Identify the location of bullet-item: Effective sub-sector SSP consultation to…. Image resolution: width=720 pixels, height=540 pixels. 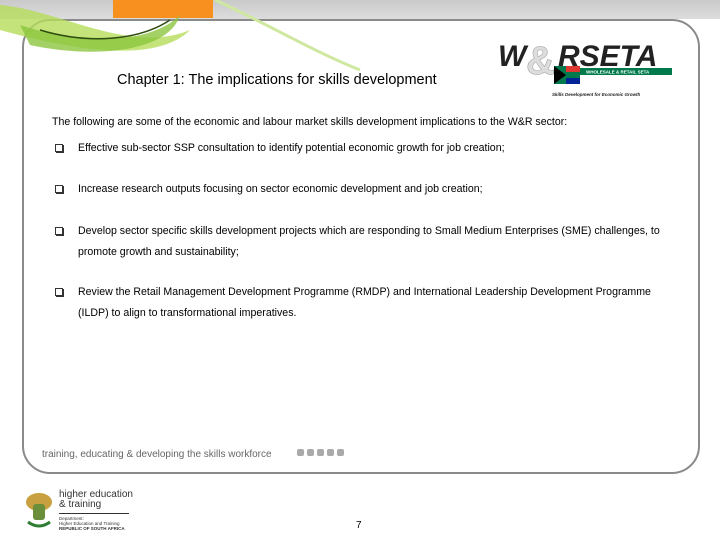
(365, 148).